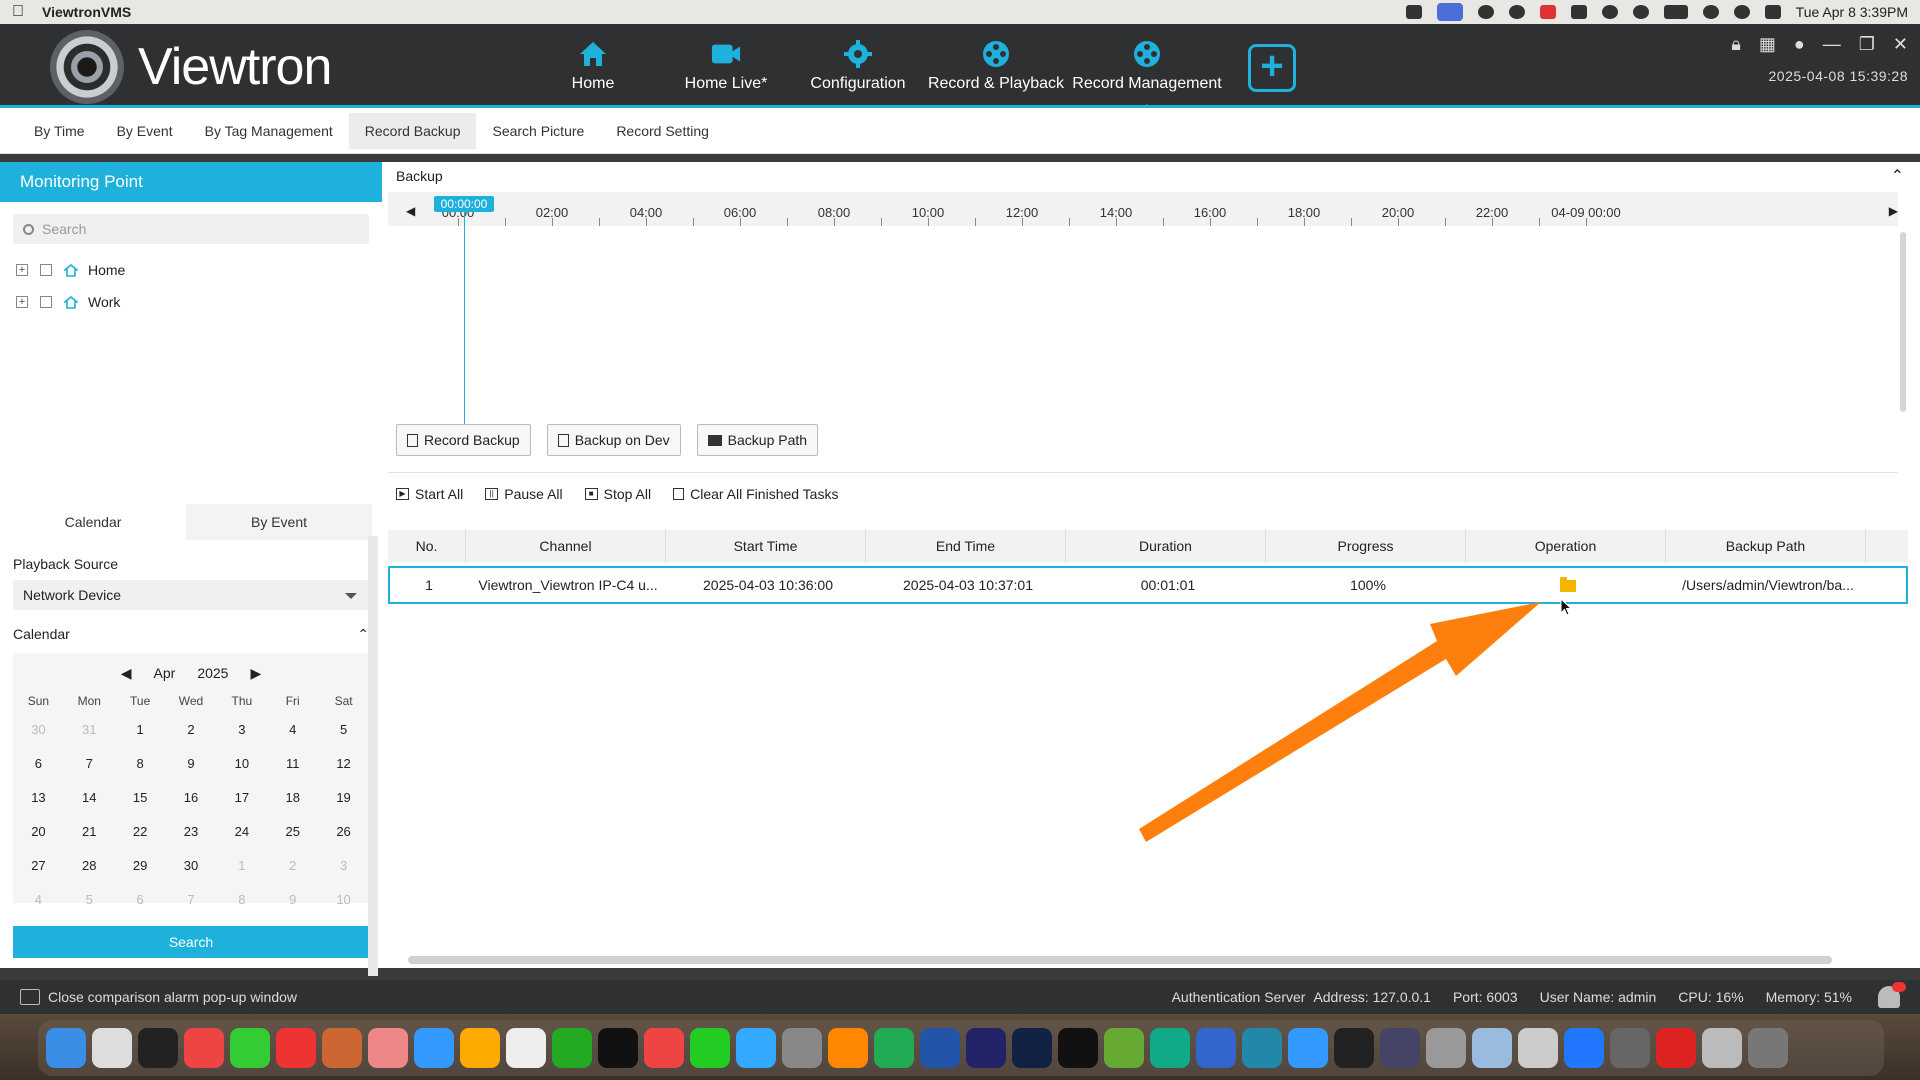 This screenshot has height=1080, width=1920. Describe the element at coordinates (1867, 44) in the screenshot. I see `restore-icon: ❐` at that location.